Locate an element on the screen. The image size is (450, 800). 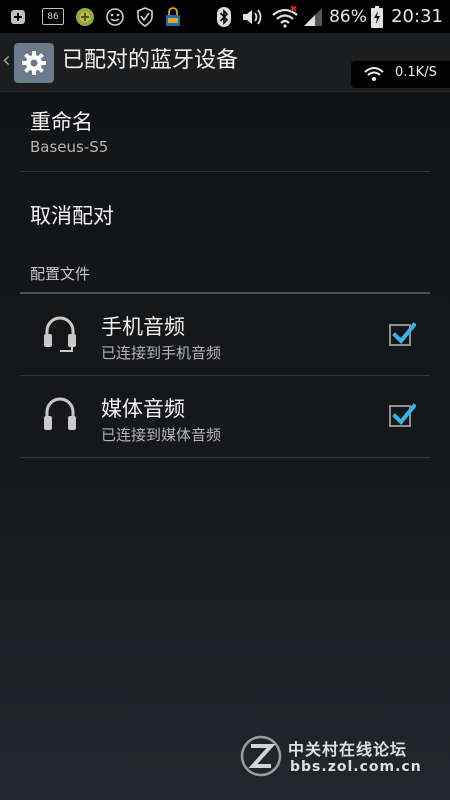
settings-gear-icon is located at coordinates (34, 63).